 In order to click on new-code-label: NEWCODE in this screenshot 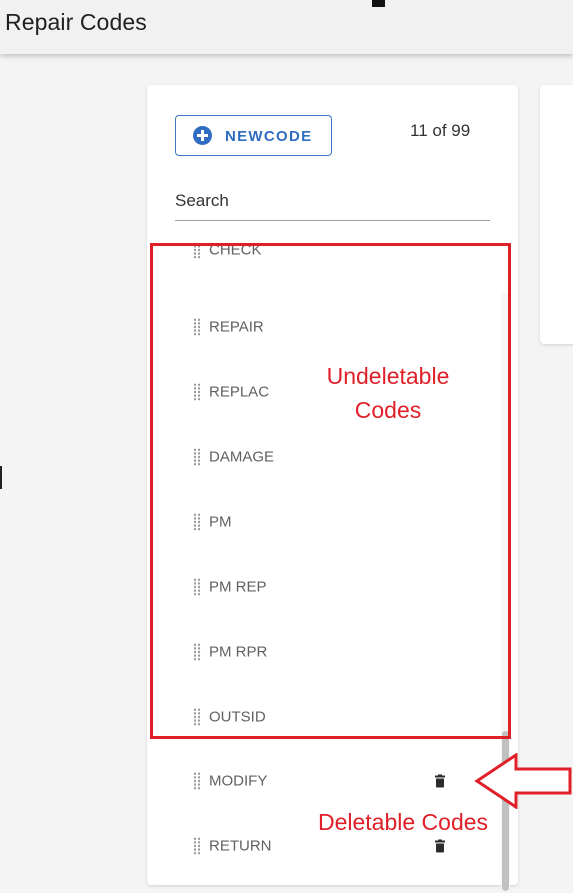, I will do `click(269, 136)`.